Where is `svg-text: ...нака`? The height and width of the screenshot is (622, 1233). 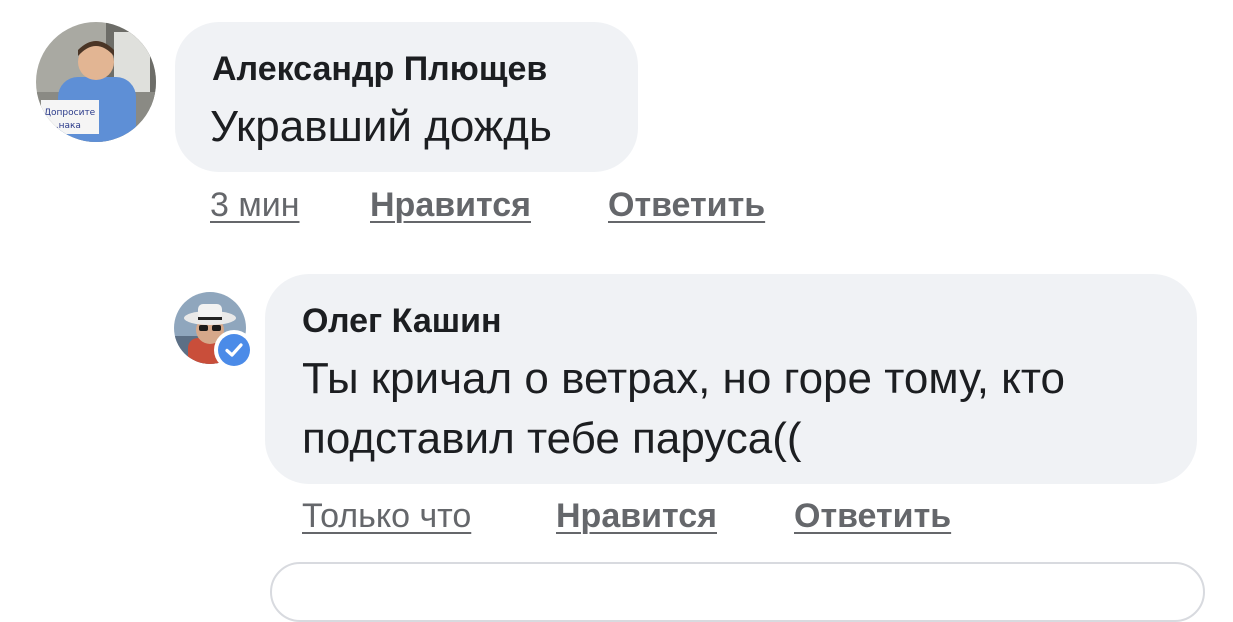
svg-text: ...нака is located at coordinates (65, 126).